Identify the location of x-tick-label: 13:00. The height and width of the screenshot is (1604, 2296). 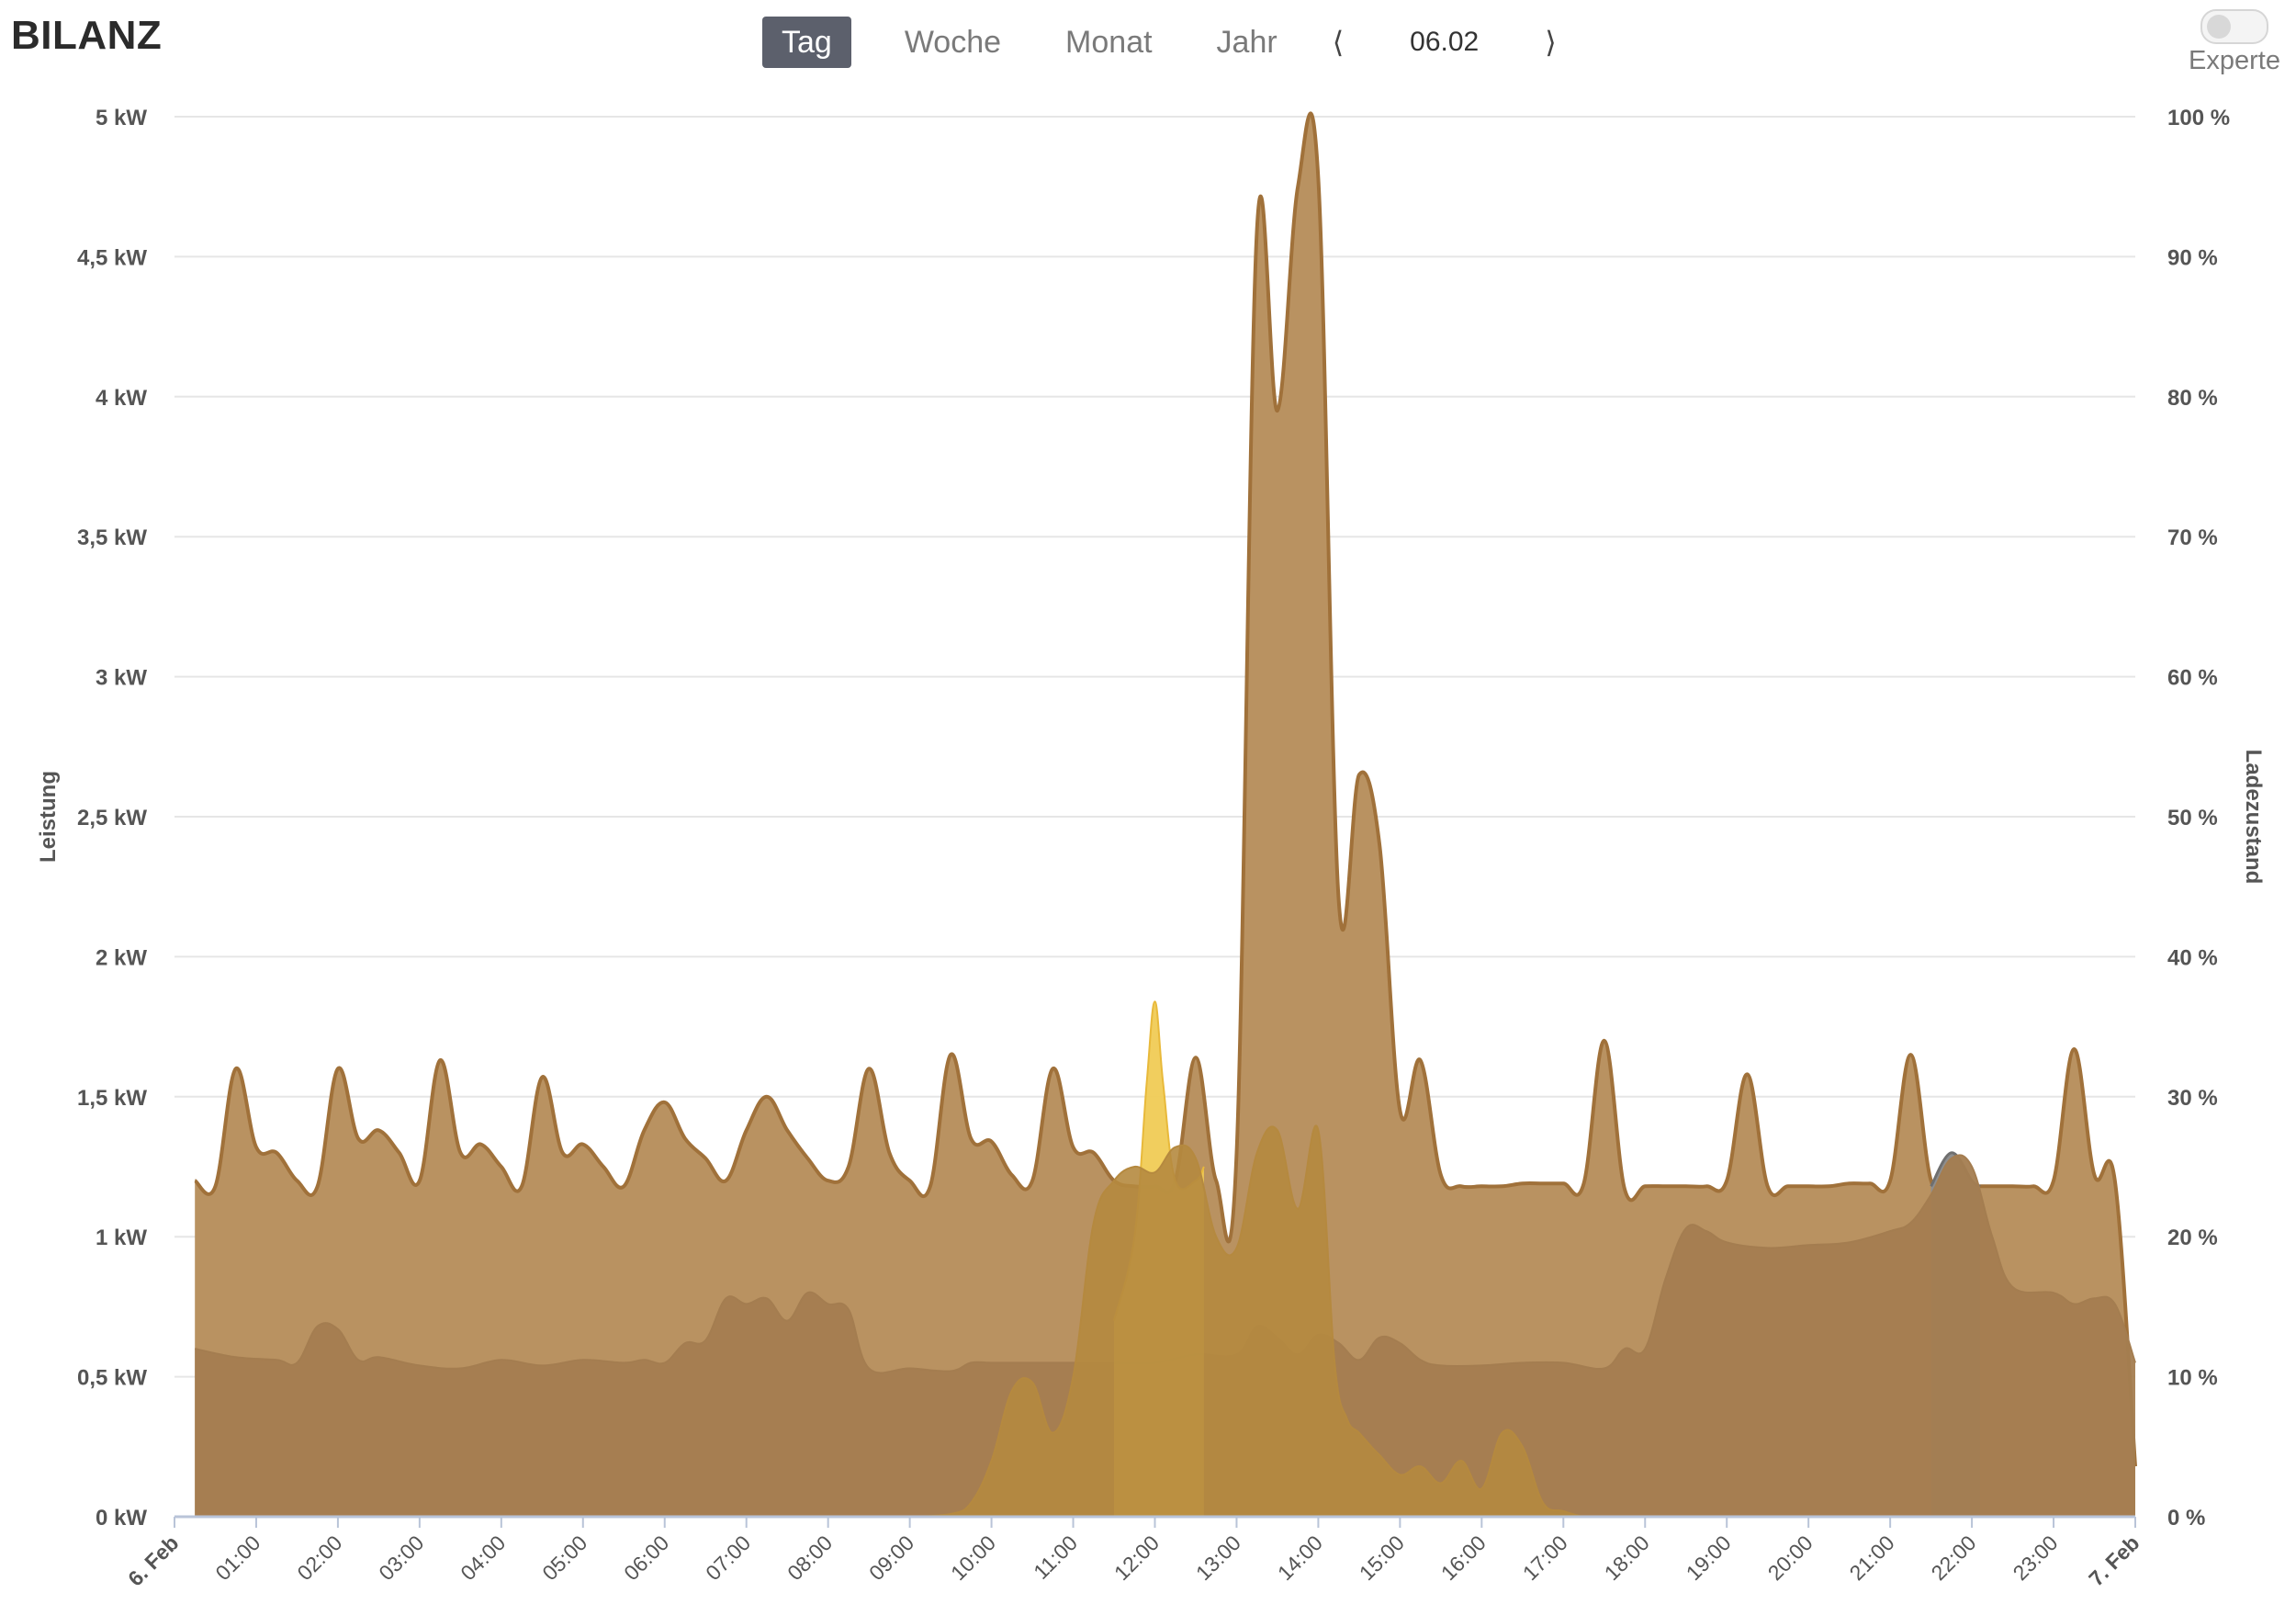
(1218, 1558).